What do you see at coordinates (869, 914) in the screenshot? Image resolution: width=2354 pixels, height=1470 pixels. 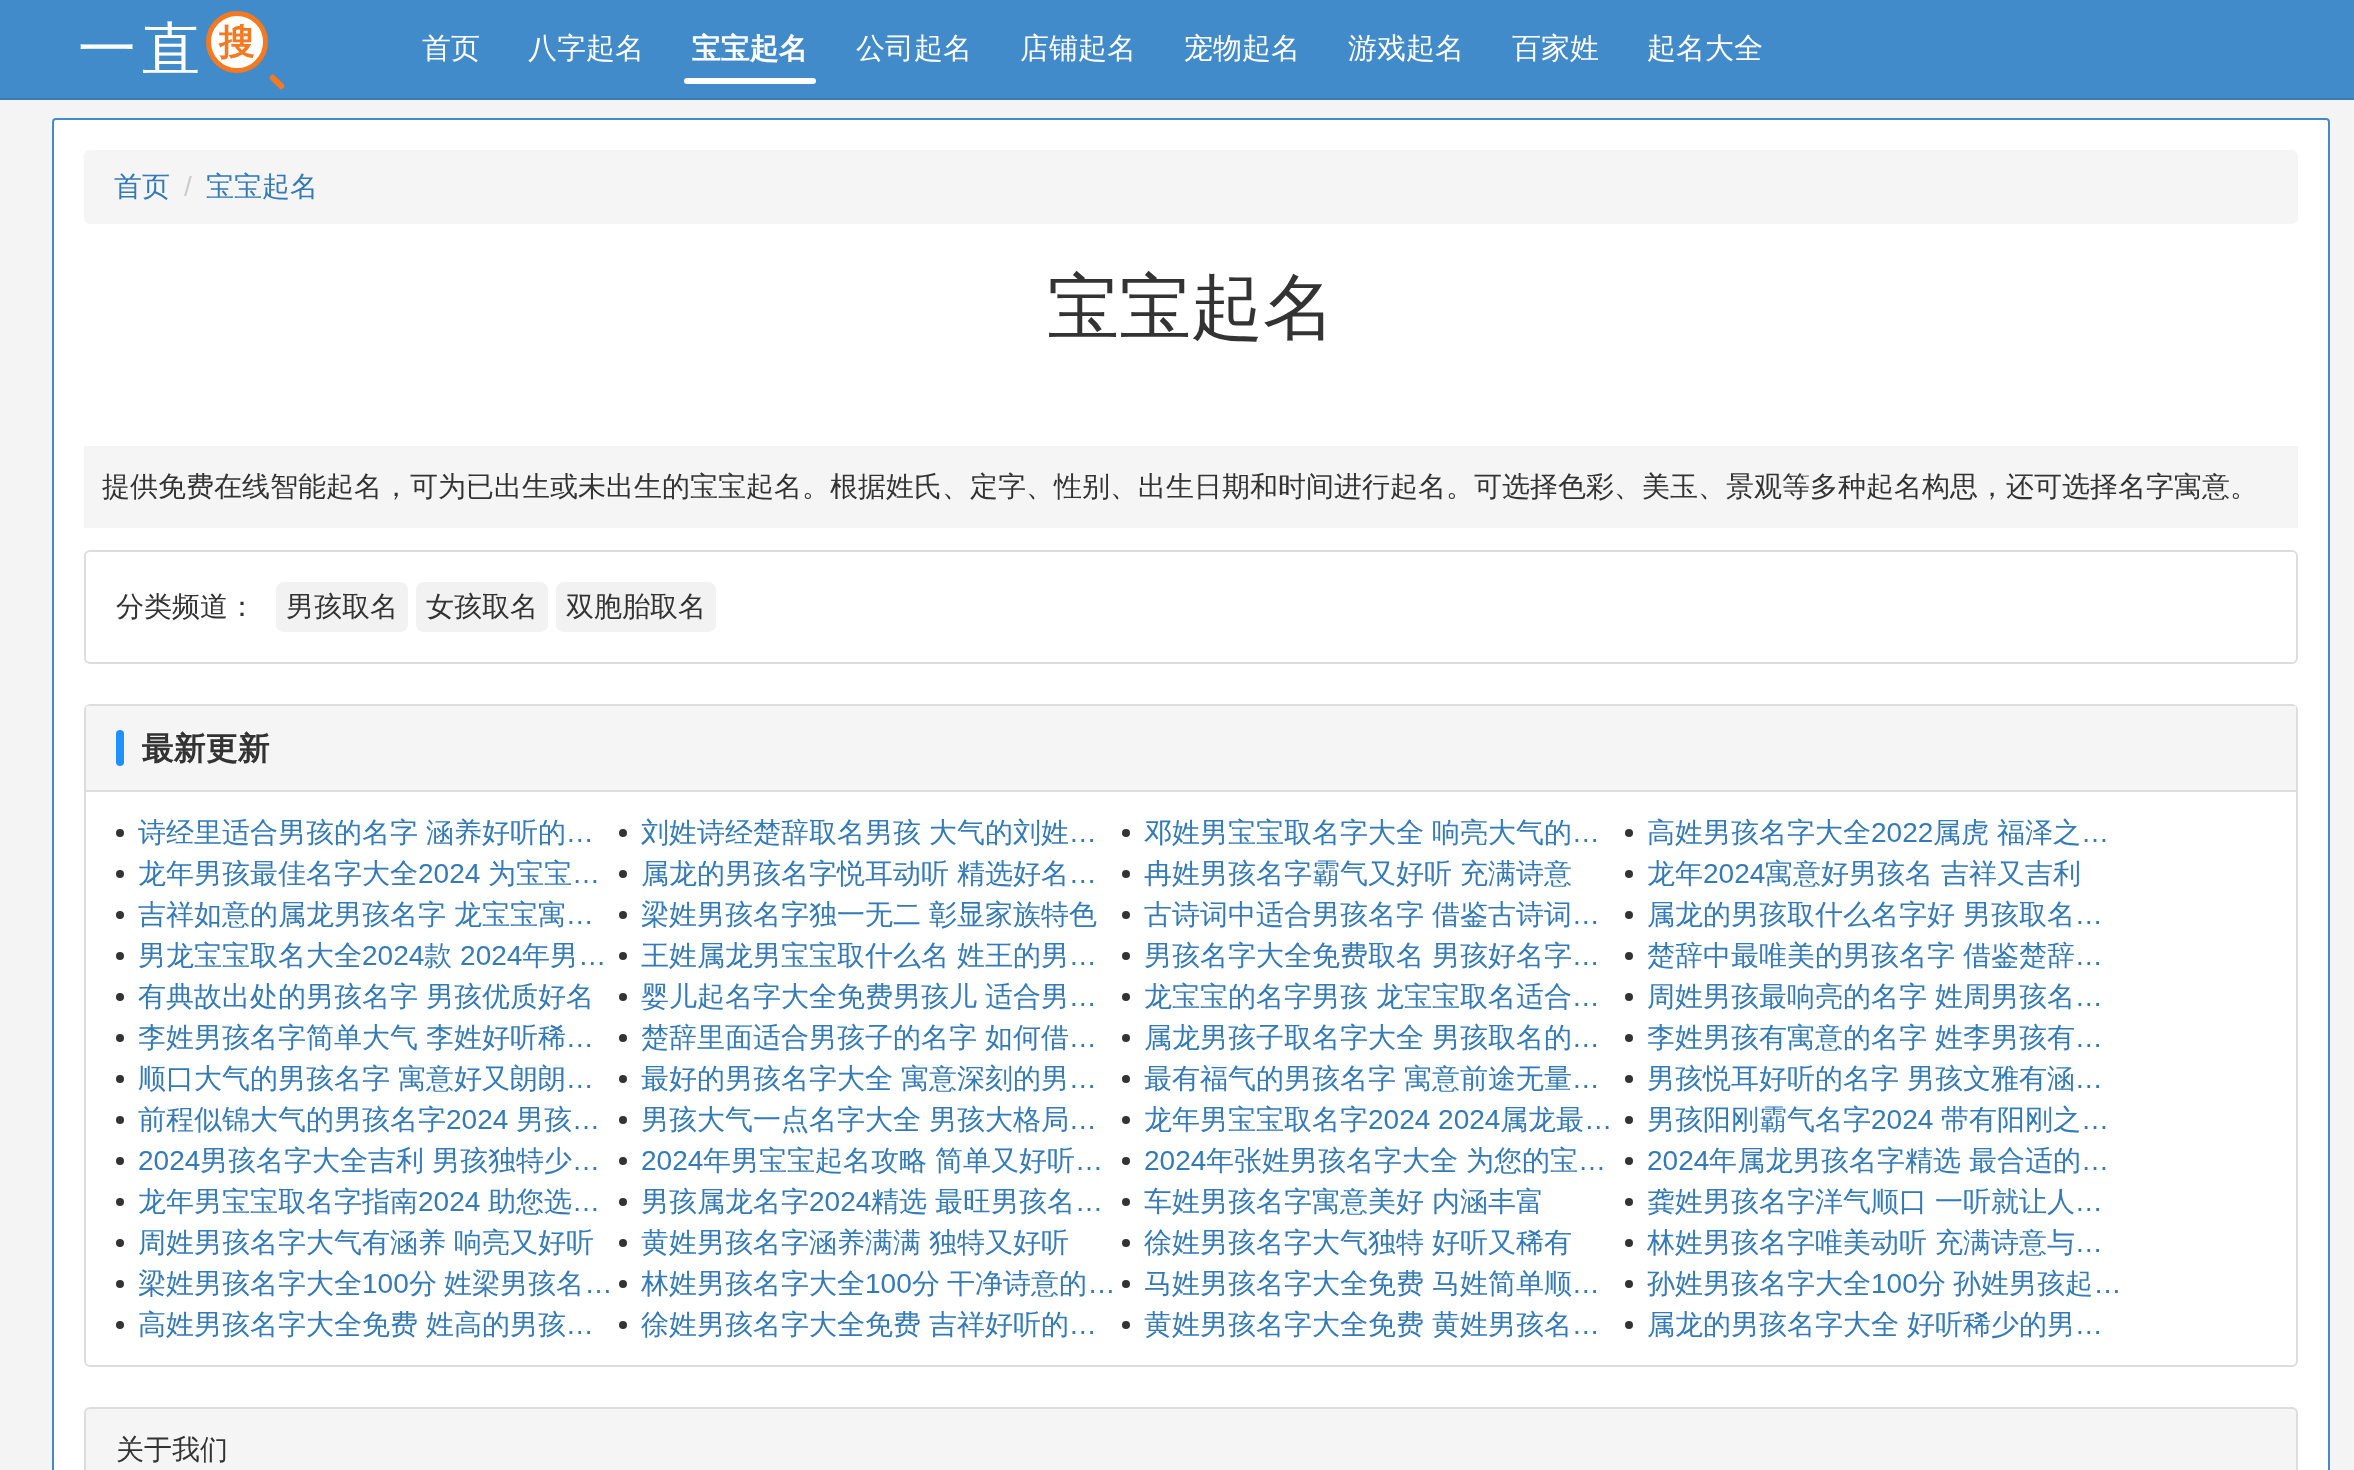 I see `article-link: 梁姓男孩名字独一无二 彰显家族特色` at bounding box center [869, 914].